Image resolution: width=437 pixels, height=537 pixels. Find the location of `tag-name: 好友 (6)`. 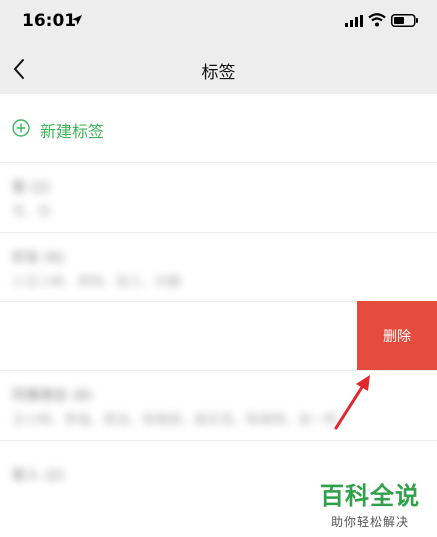

tag-name: 好友 (6) is located at coordinates (38, 258).